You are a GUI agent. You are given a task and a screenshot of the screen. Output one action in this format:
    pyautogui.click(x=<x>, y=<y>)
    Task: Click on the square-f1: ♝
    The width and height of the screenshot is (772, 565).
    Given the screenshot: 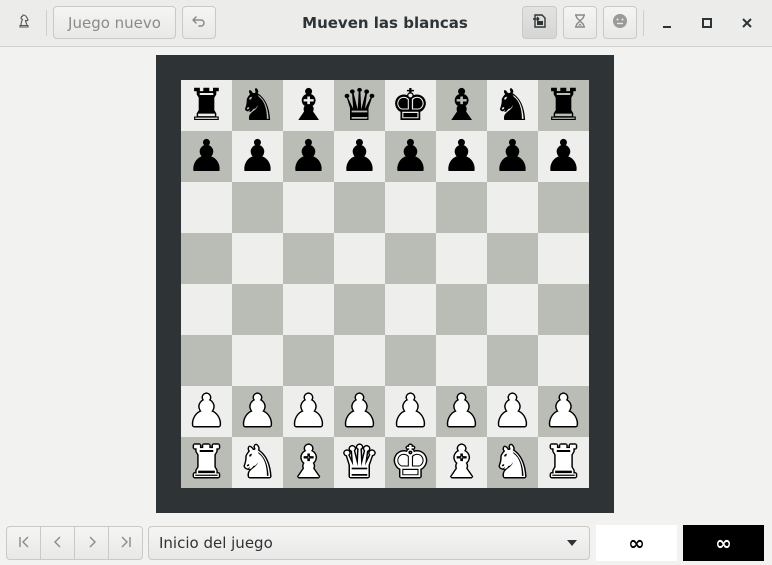 What is the action you would take?
    pyautogui.click(x=461, y=462)
    